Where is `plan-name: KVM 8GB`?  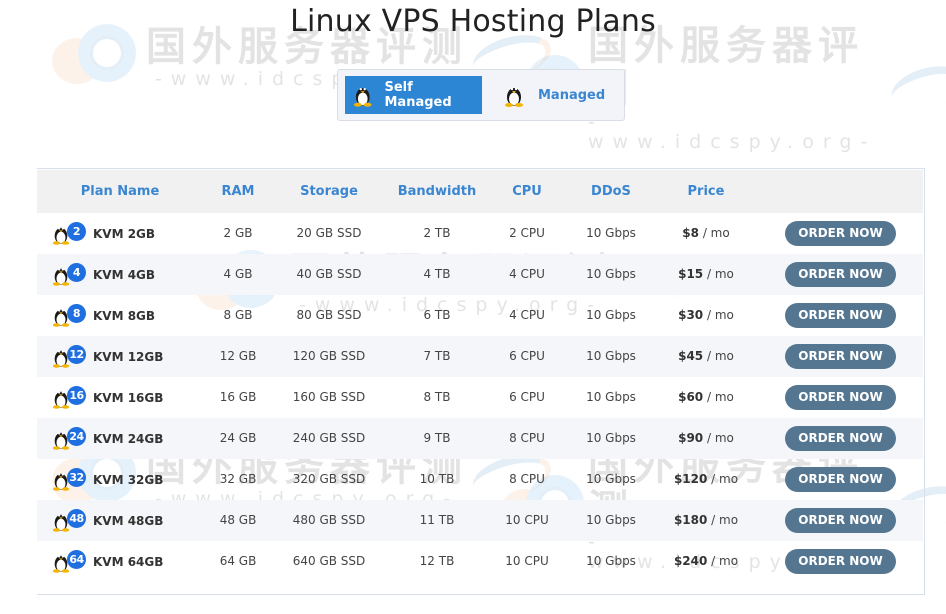 plan-name: KVM 8GB is located at coordinates (124, 315).